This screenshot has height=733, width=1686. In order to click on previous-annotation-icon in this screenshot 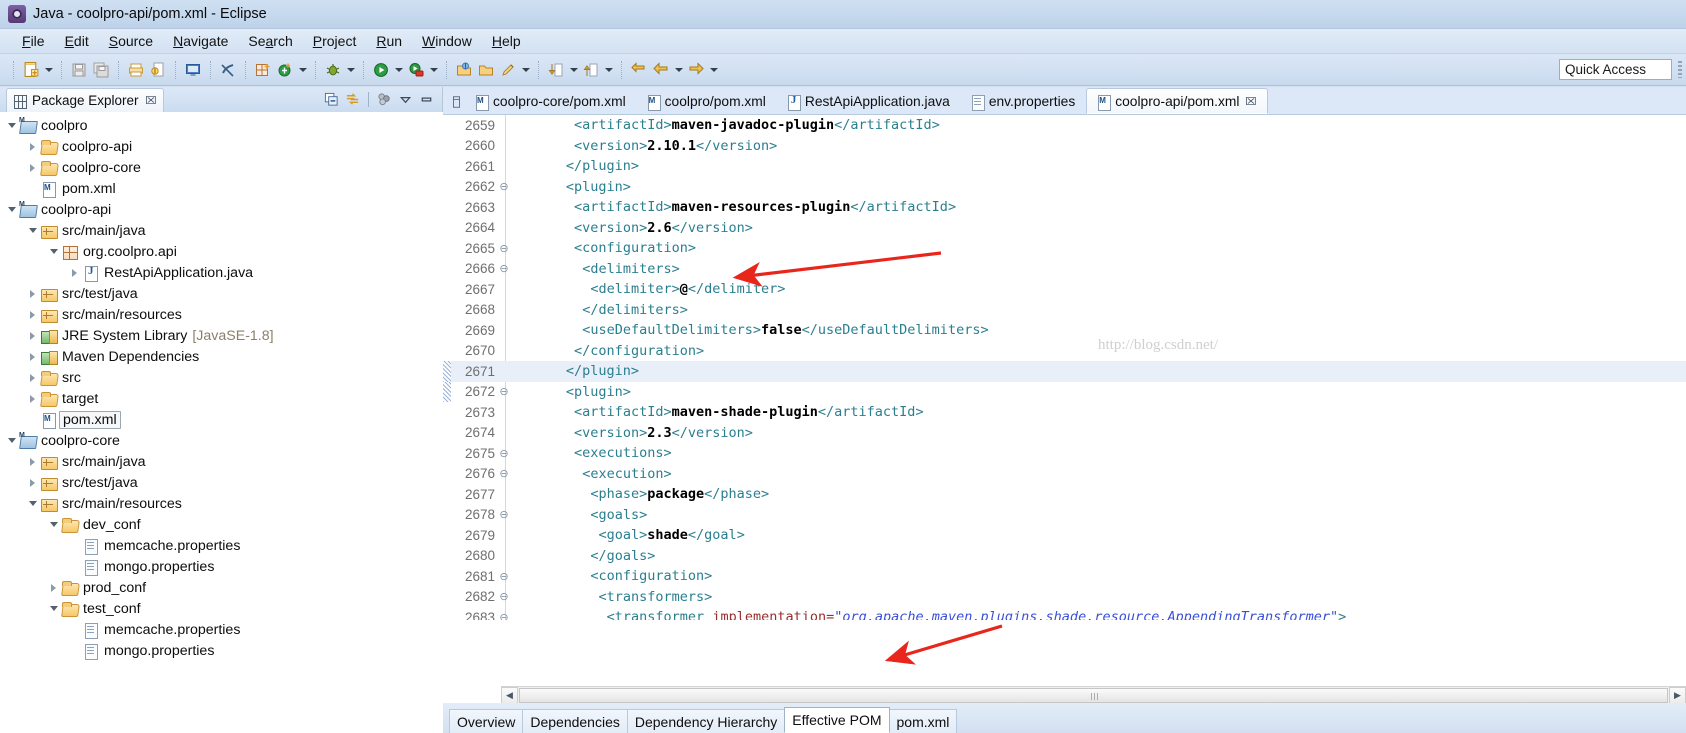, I will do `click(591, 70)`.